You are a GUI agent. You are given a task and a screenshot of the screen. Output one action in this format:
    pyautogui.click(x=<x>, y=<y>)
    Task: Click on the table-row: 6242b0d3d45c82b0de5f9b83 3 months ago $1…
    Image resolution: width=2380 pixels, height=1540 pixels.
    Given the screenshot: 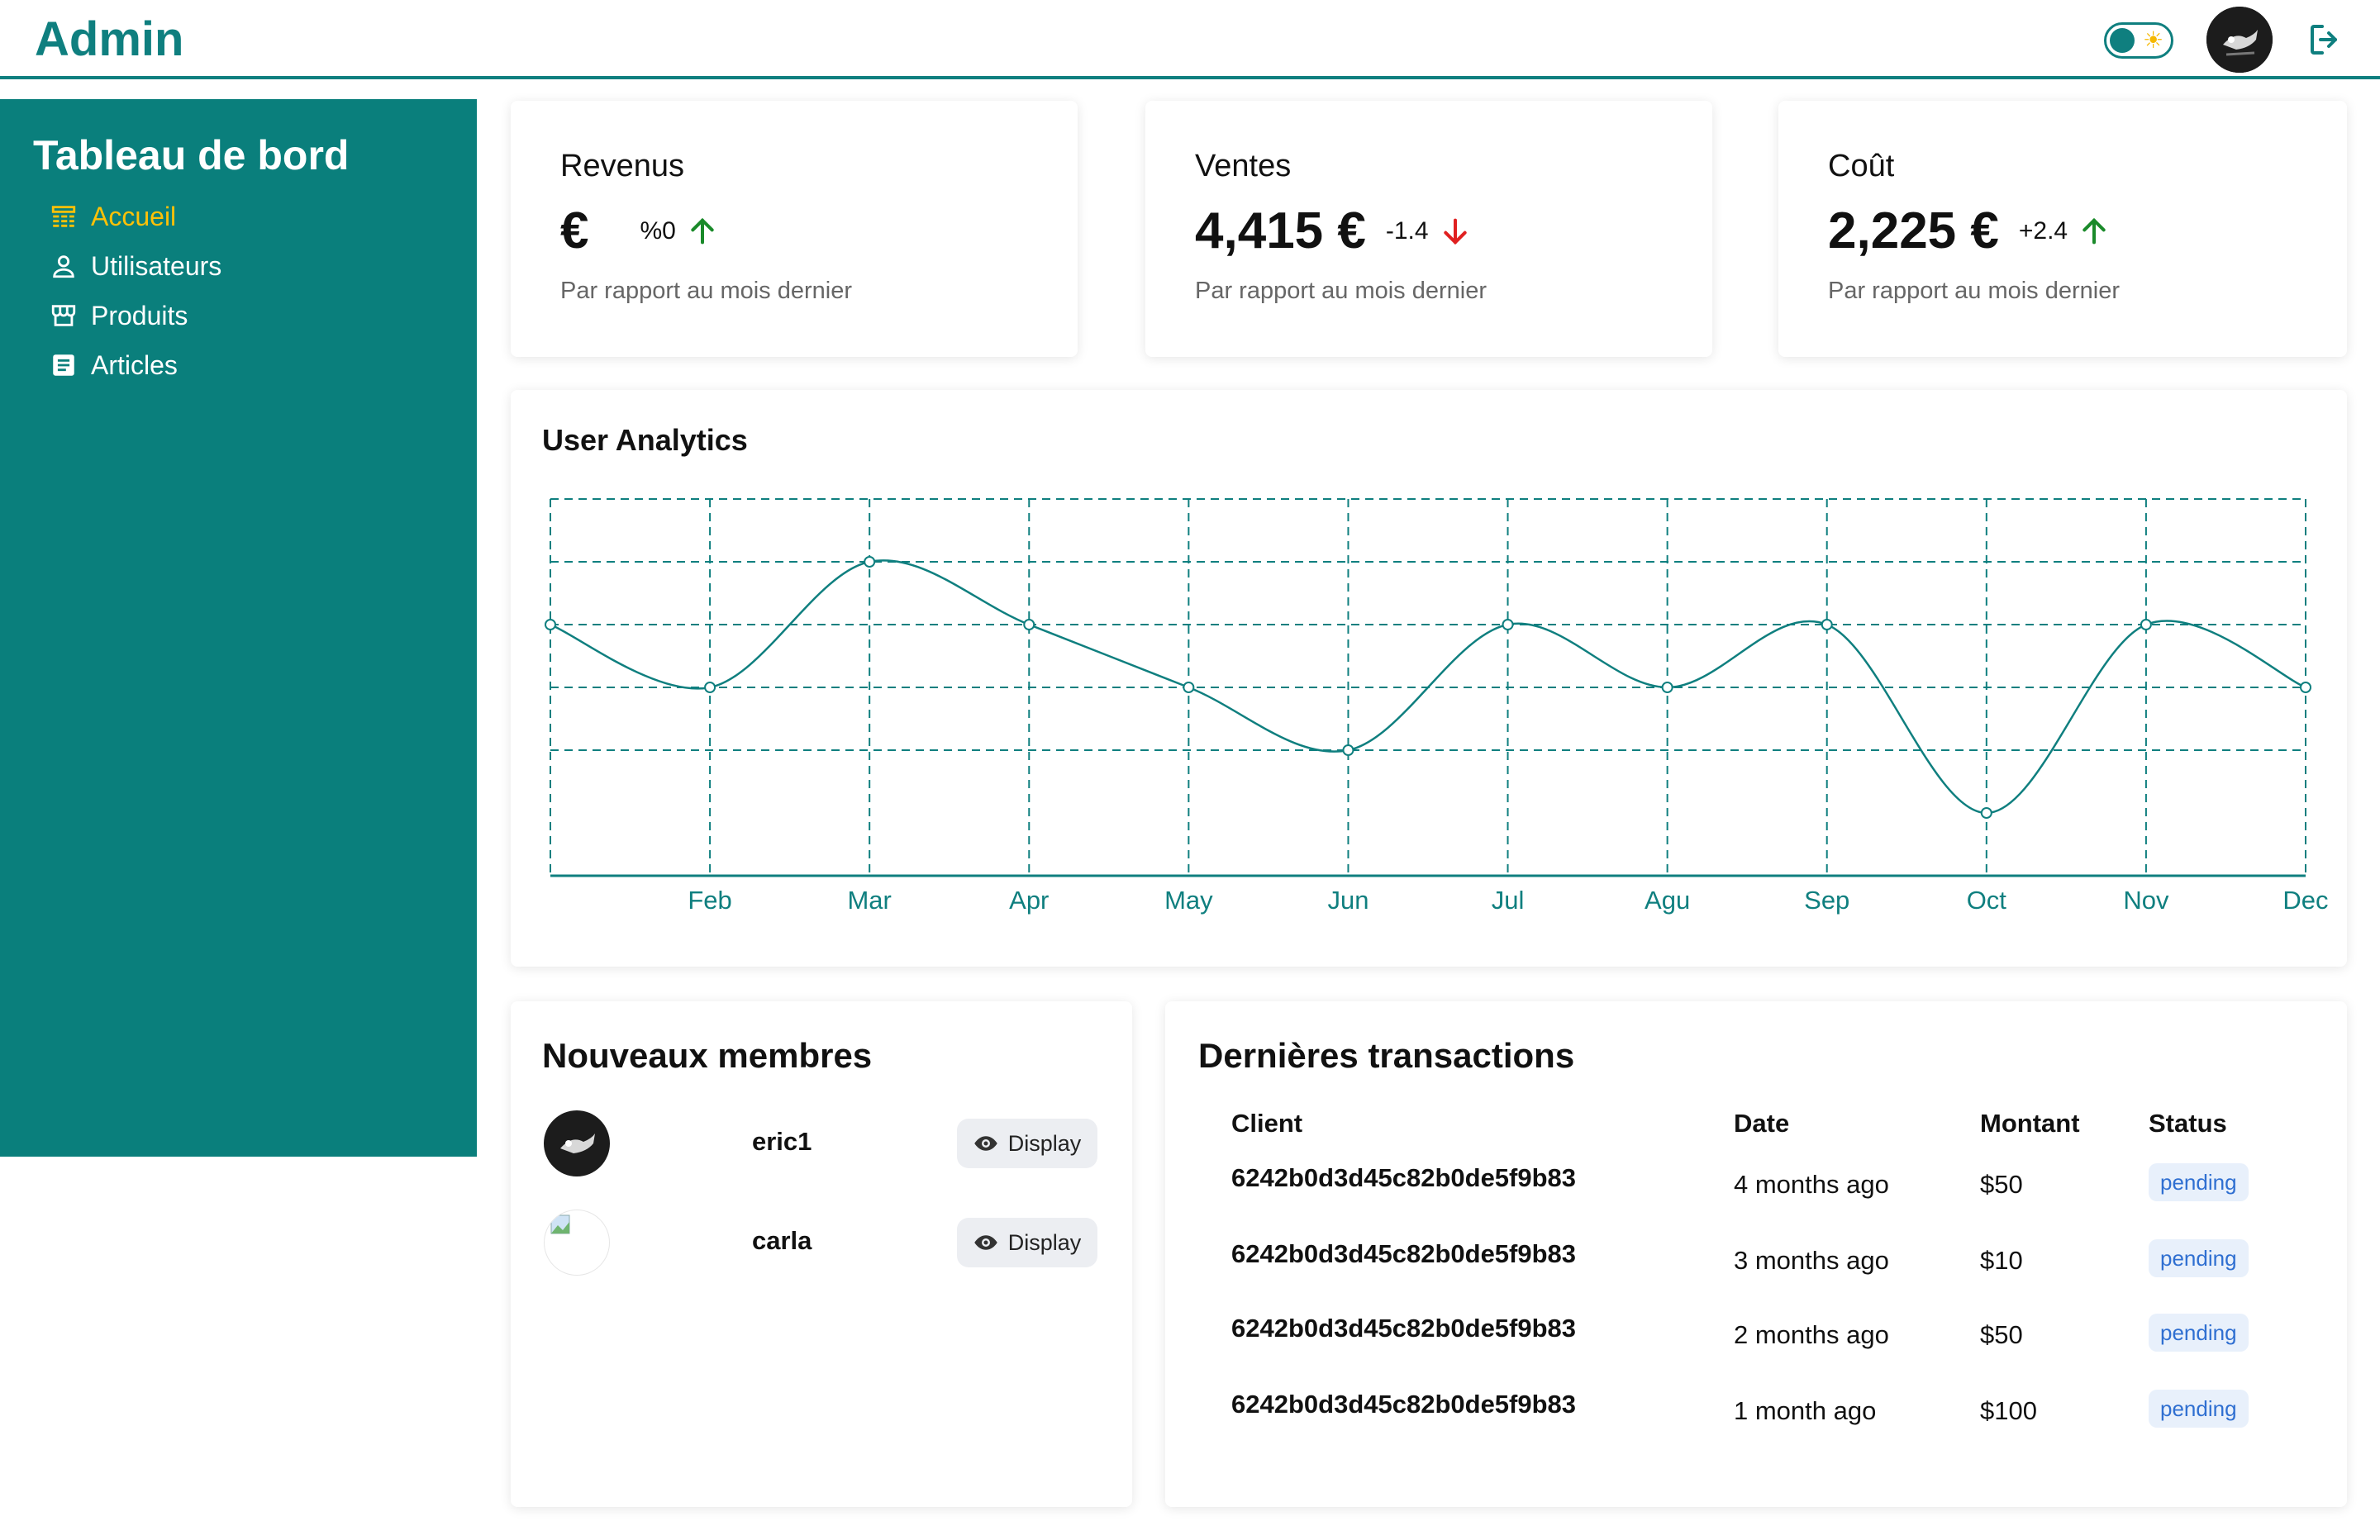 What is the action you would take?
    pyautogui.click(x=1757, y=1276)
    